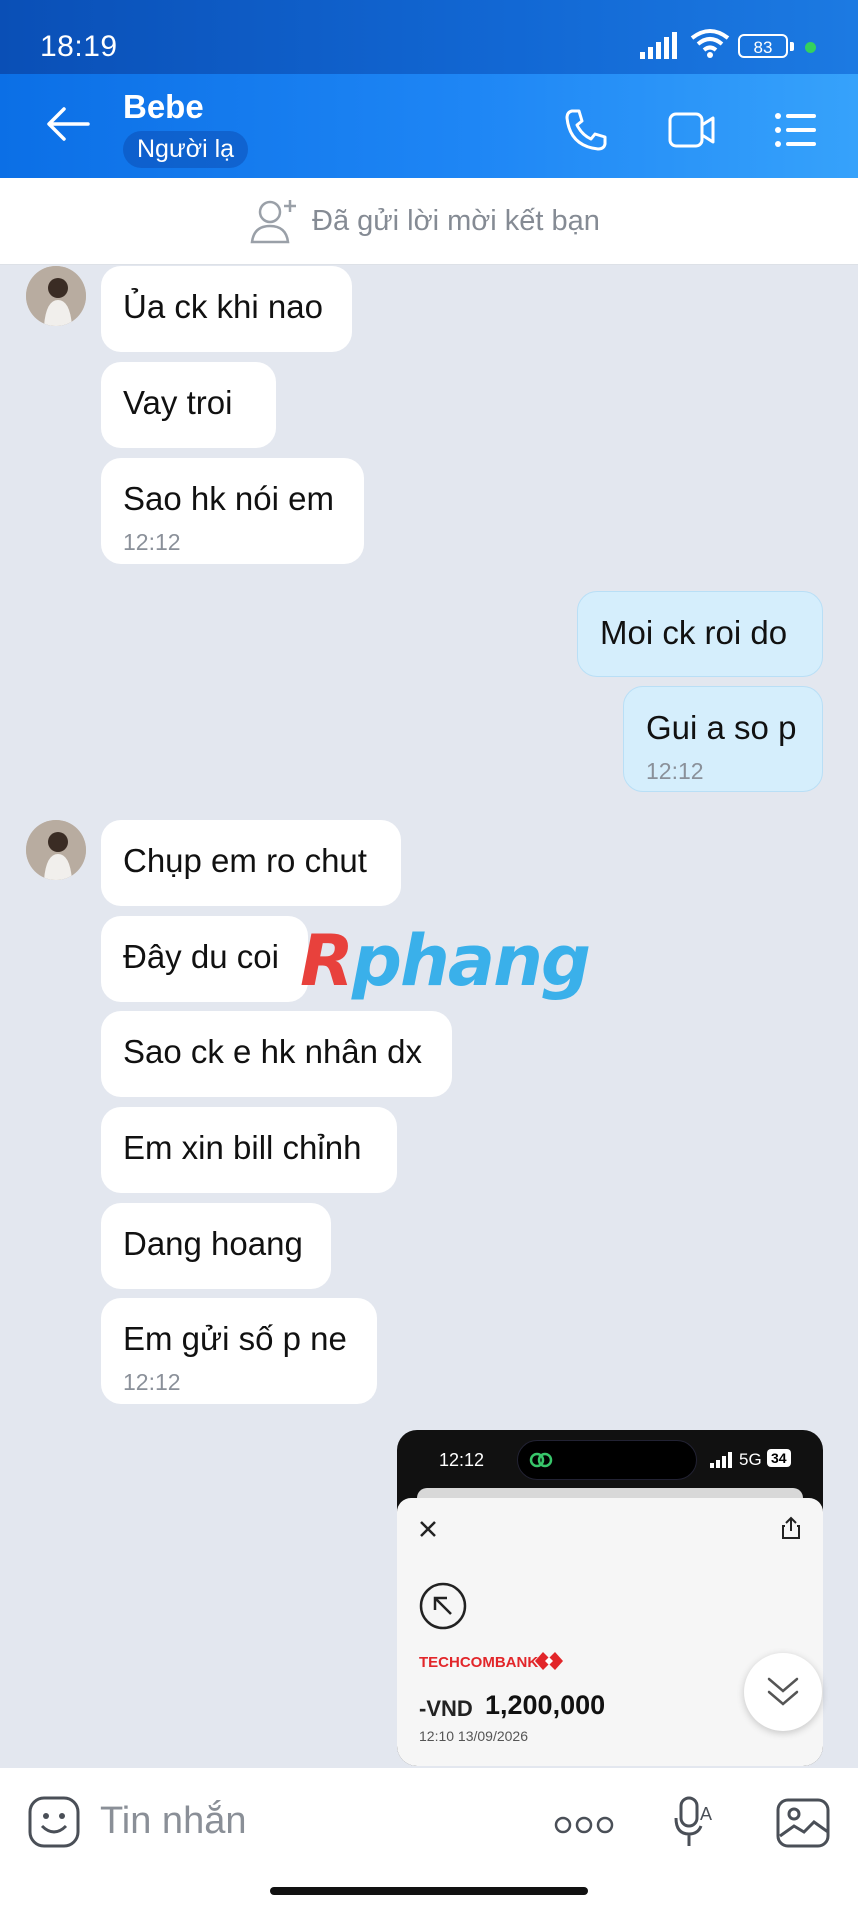  Describe the element at coordinates (446, 1708) in the screenshot. I see `amount-currency: -VND` at that location.